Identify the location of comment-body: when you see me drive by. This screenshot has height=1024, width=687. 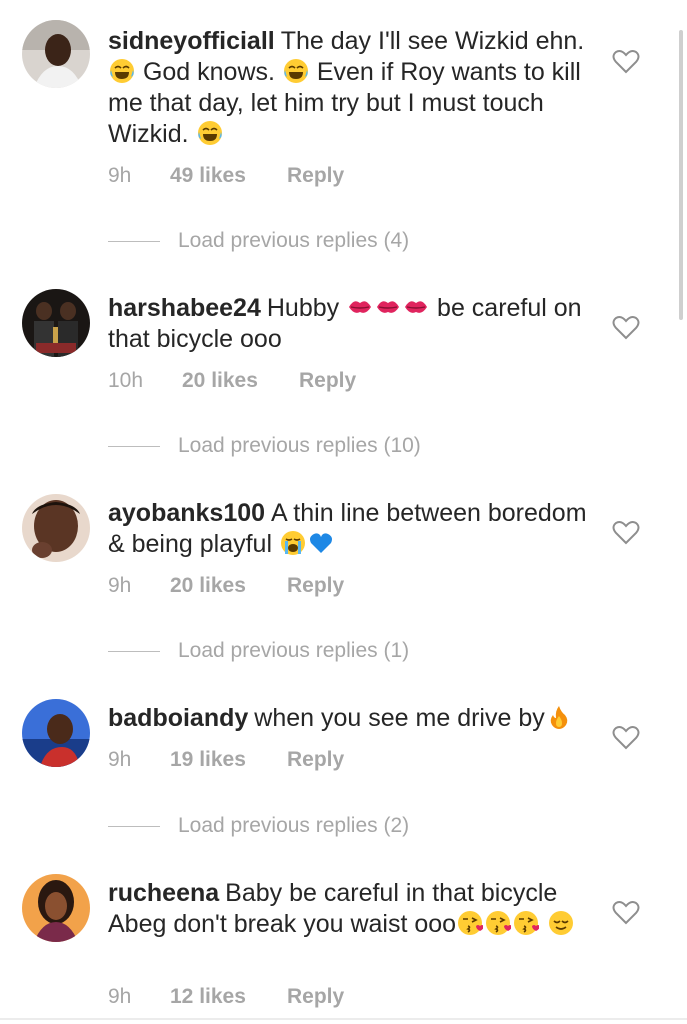
(399, 718).